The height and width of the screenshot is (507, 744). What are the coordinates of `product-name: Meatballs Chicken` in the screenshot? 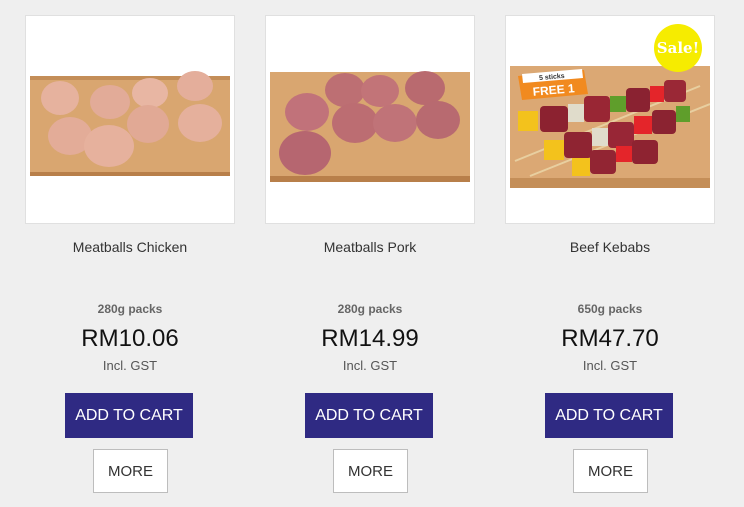 It's located at (130, 247).